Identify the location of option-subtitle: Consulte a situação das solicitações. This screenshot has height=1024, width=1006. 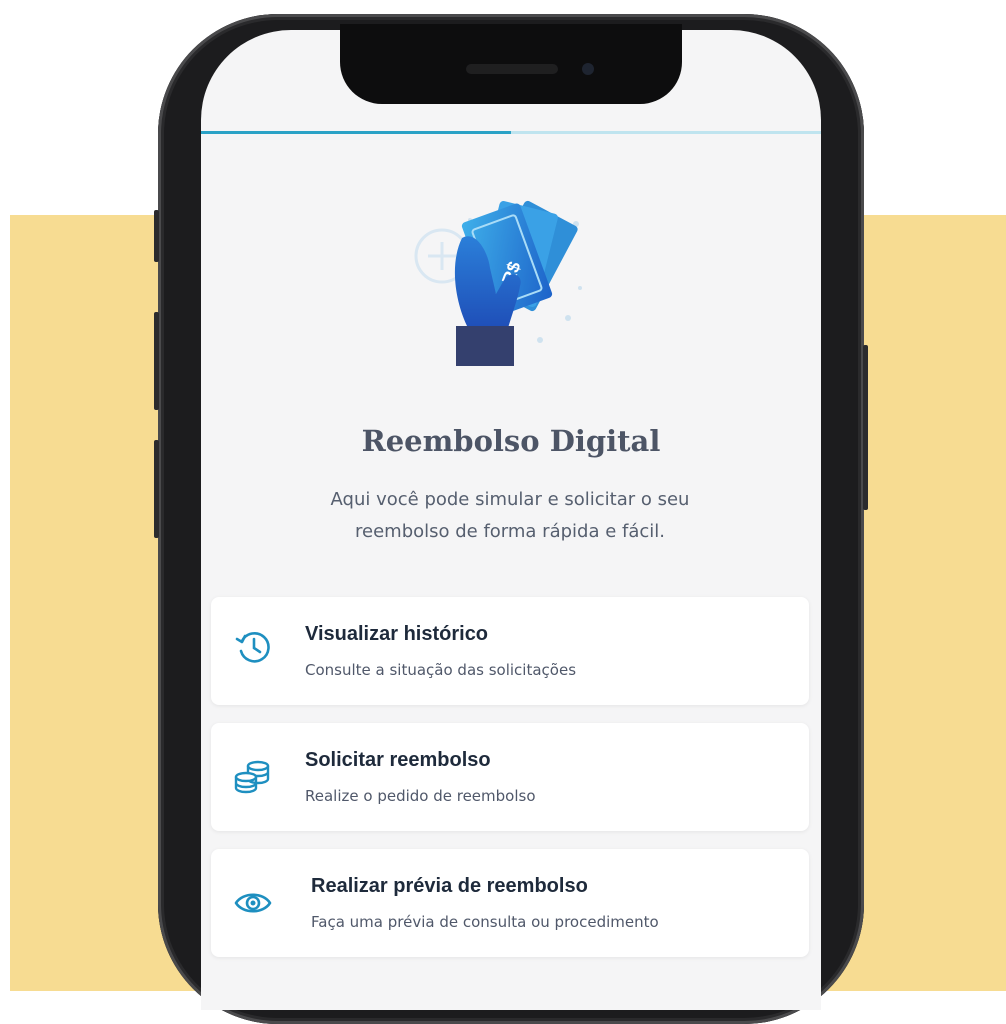
(441, 670).